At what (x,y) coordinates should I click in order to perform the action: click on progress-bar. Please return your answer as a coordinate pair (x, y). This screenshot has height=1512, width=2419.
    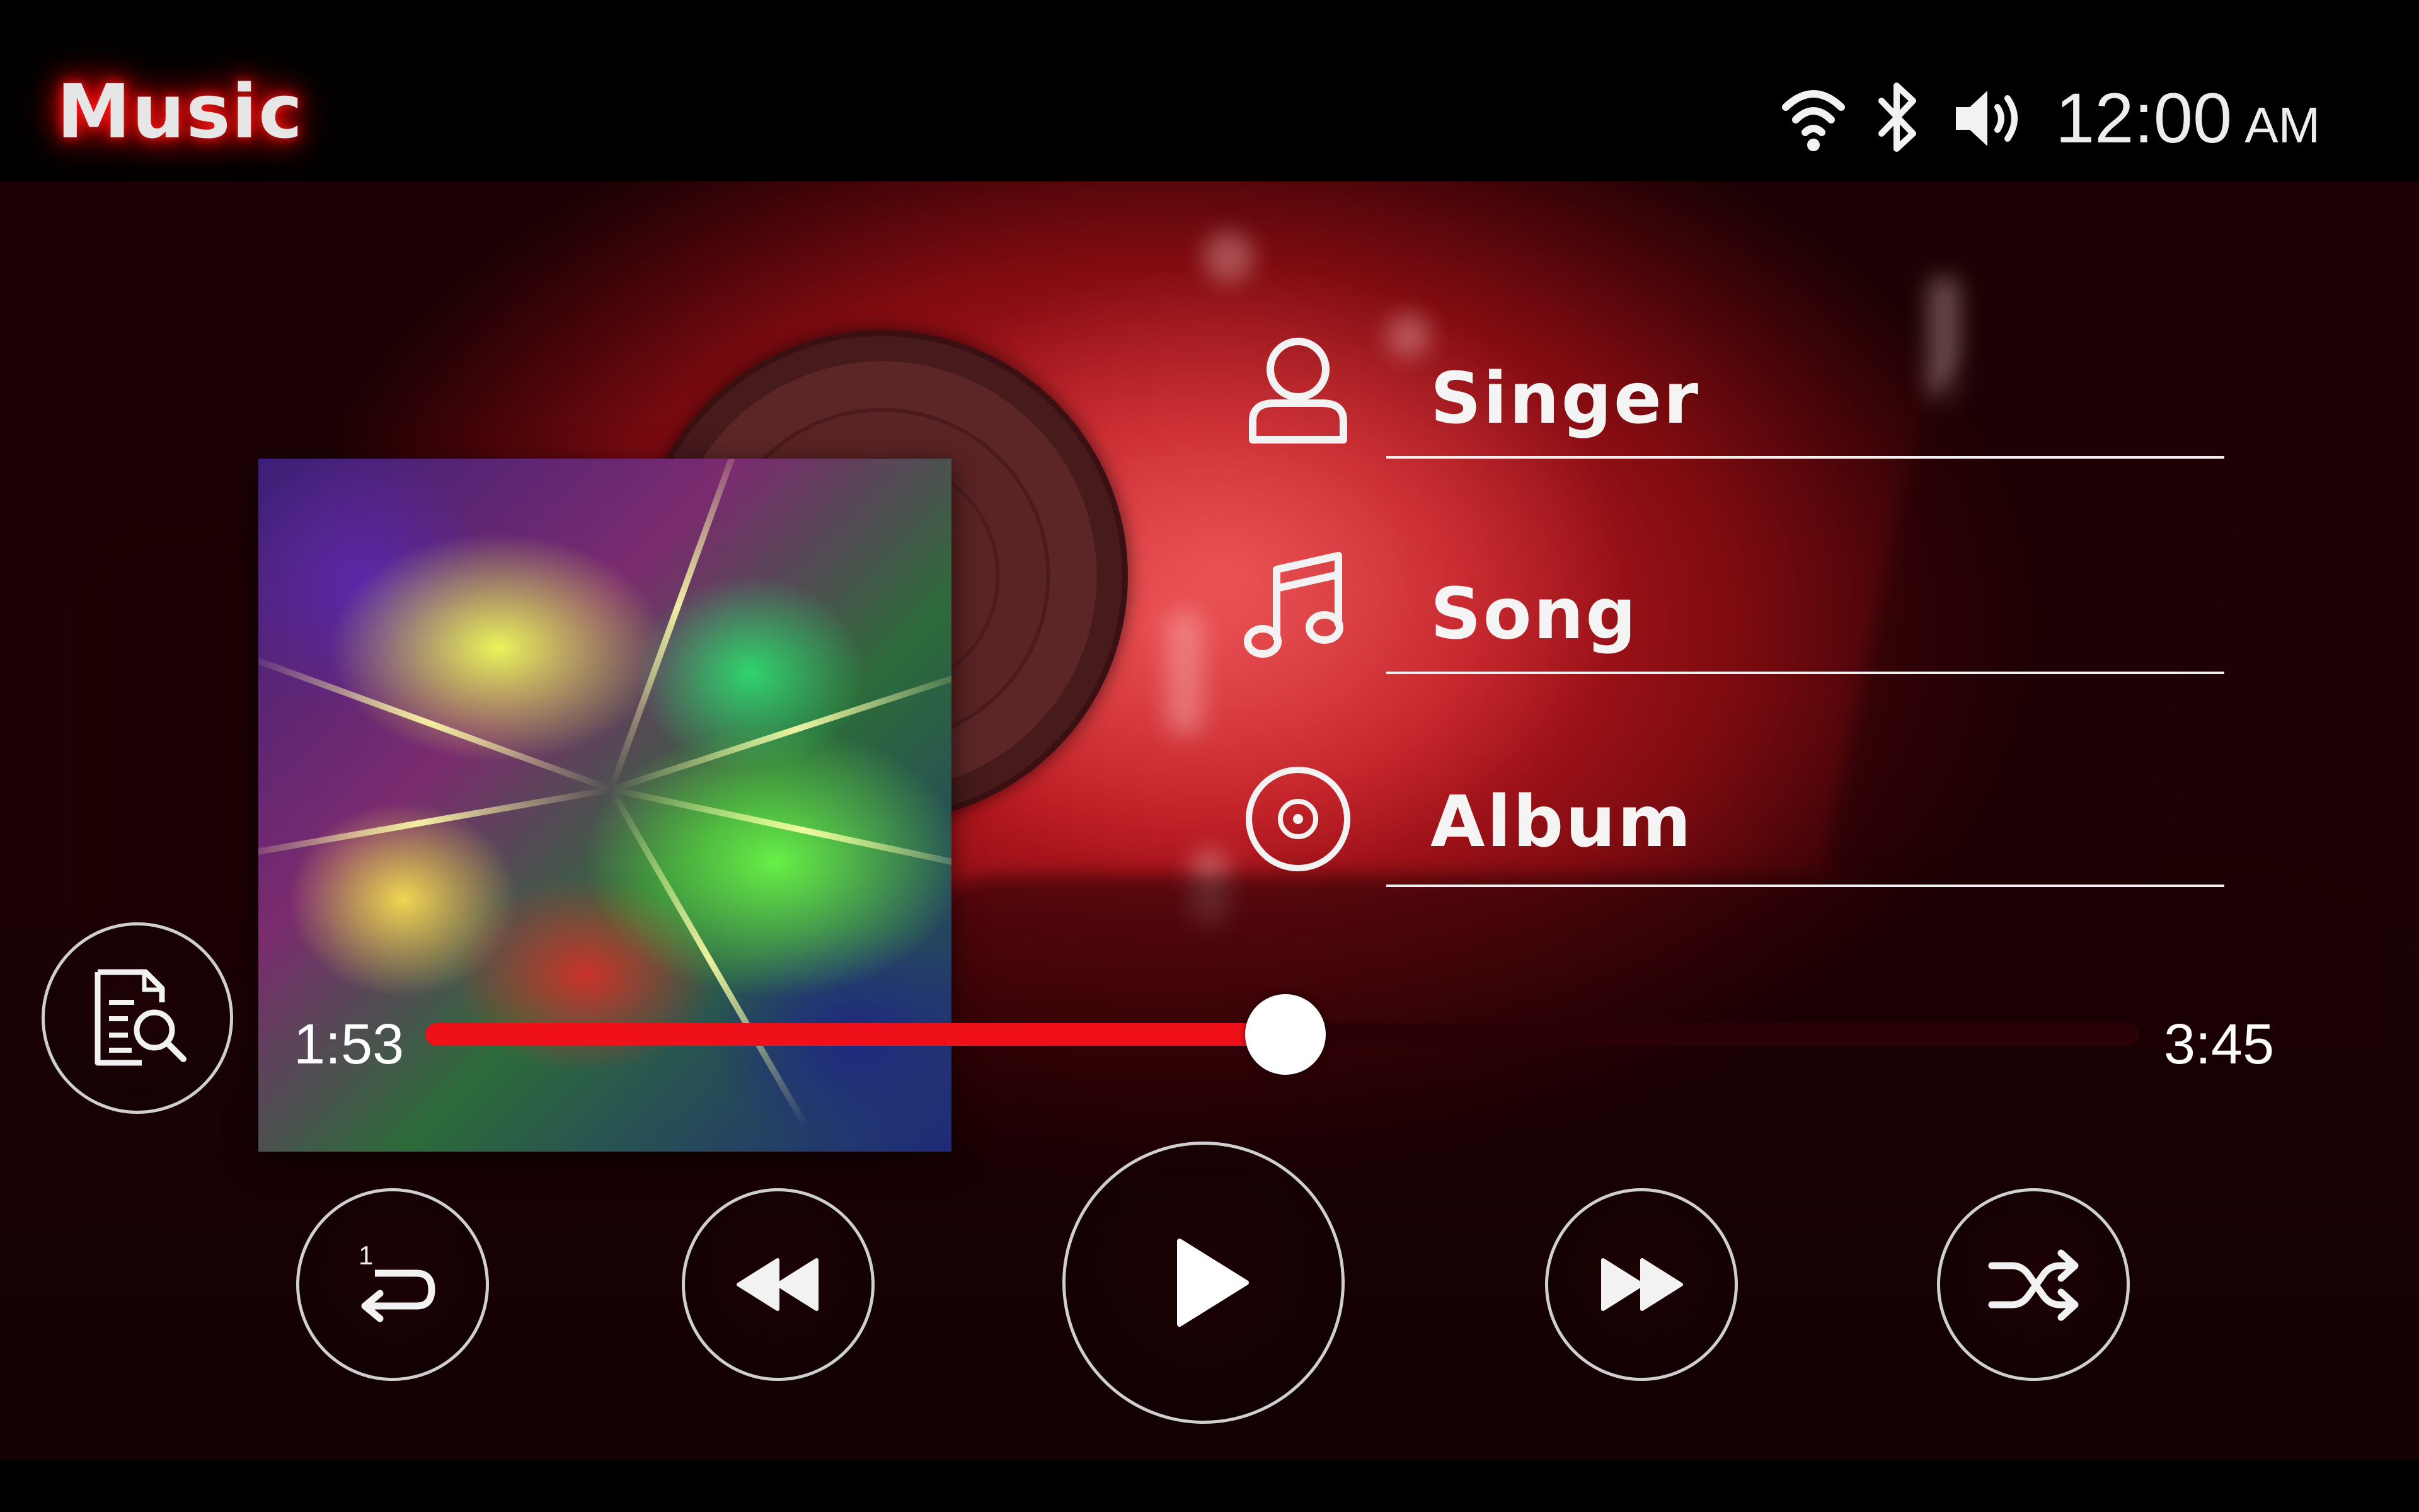
    Looking at the image, I should click on (1282, 1034).